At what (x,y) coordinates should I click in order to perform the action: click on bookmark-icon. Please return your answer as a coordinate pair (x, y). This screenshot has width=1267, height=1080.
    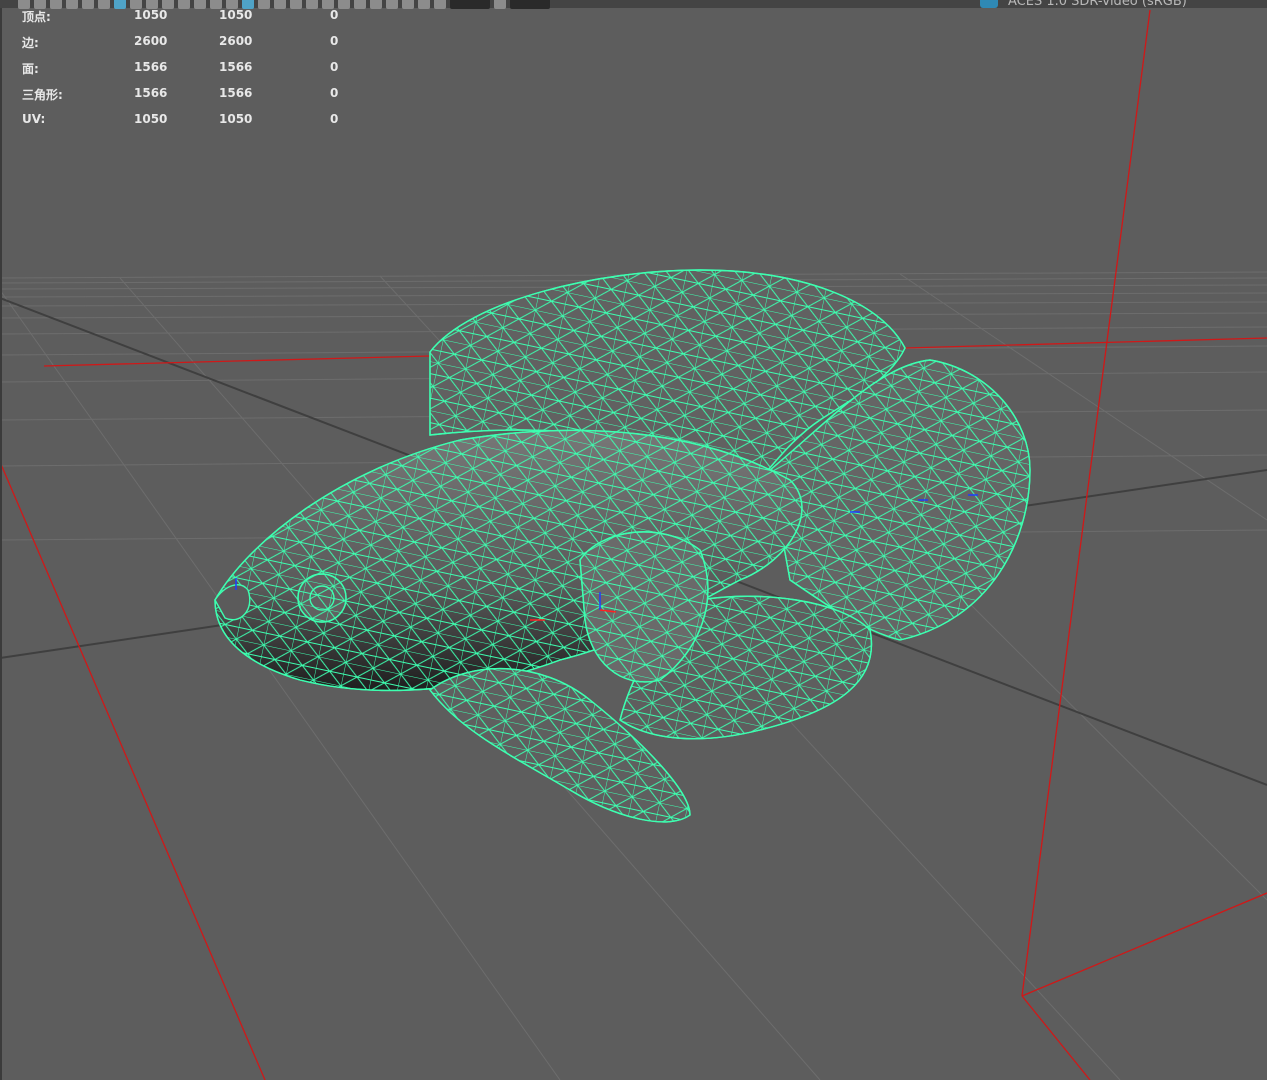
    Looking at the image, I should click on (72, 4).